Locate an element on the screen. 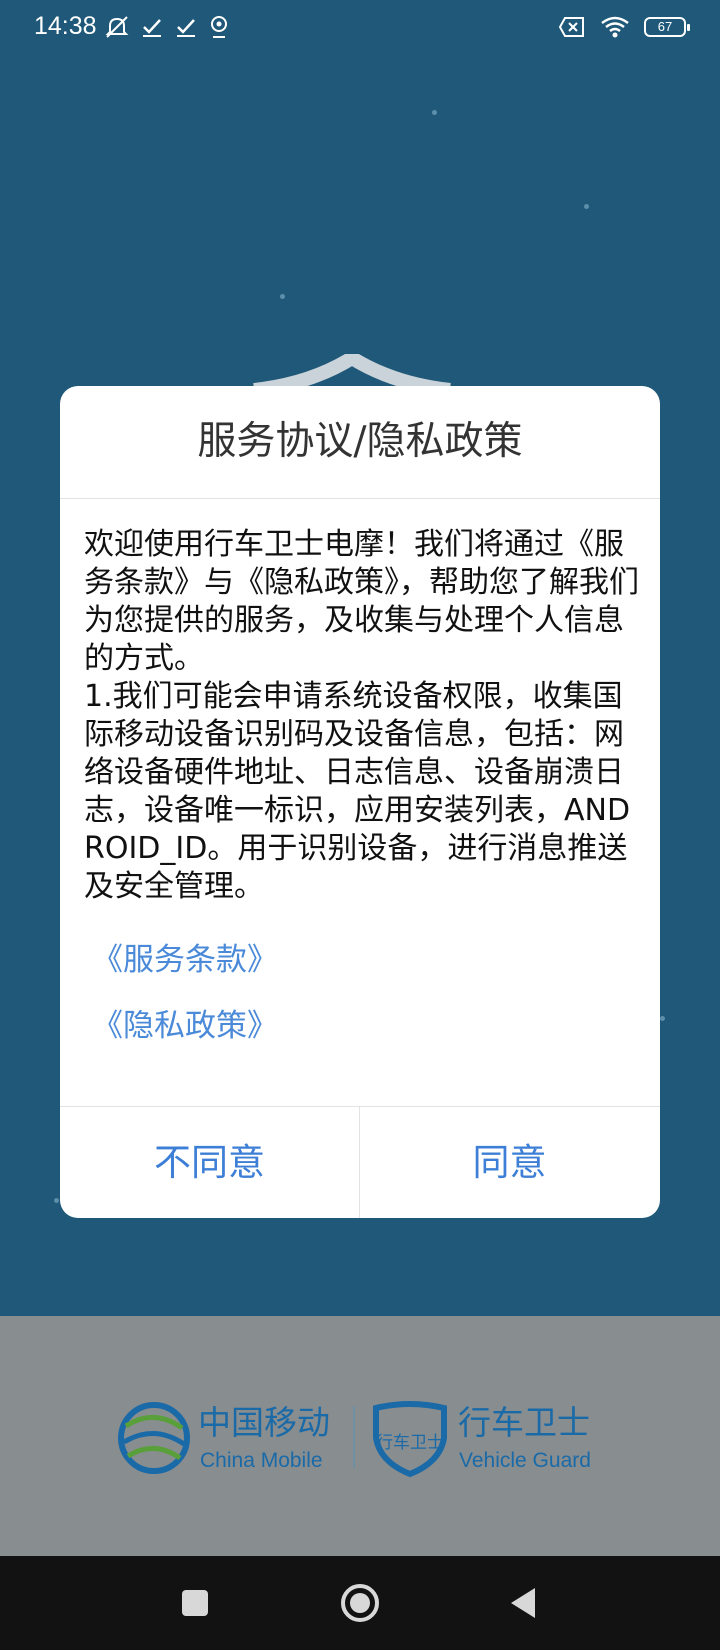 This screenshot has height=1650, width=720. battery-icon: 67 is located at coordinates (667, 27).